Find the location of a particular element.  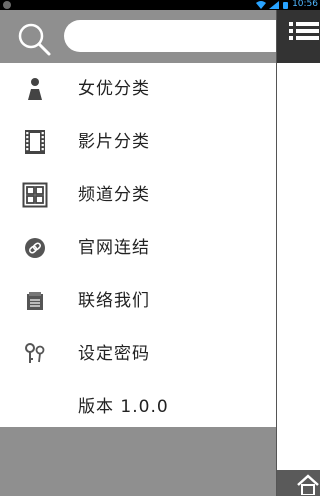

link-icon is located at coordinates (35, 248).